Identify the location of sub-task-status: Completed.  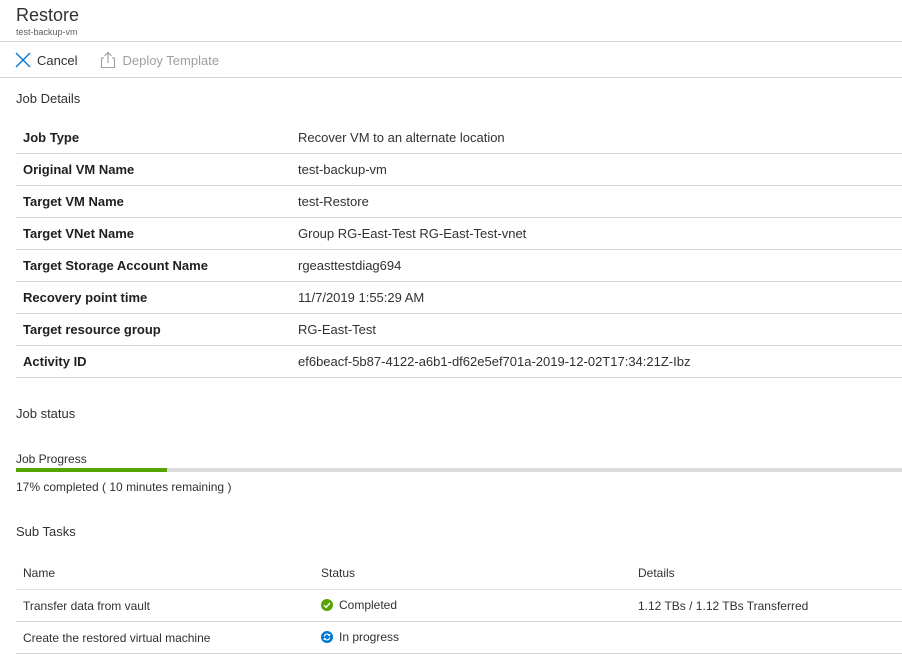
(479, 605).